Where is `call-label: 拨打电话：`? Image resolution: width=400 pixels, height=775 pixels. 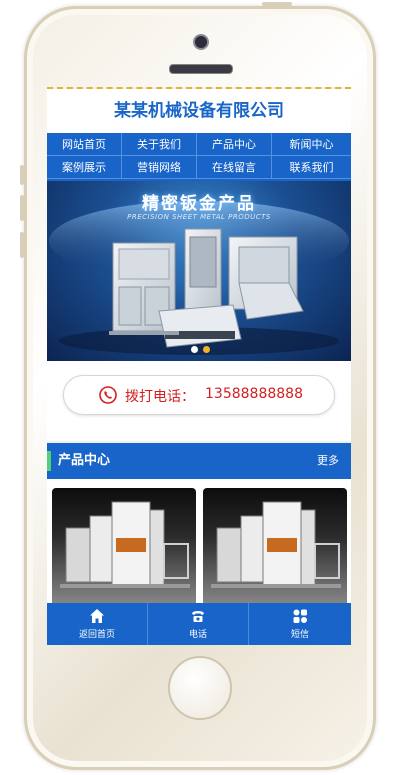
call-label: 拨打电话： is located at coordinates (160, 397).